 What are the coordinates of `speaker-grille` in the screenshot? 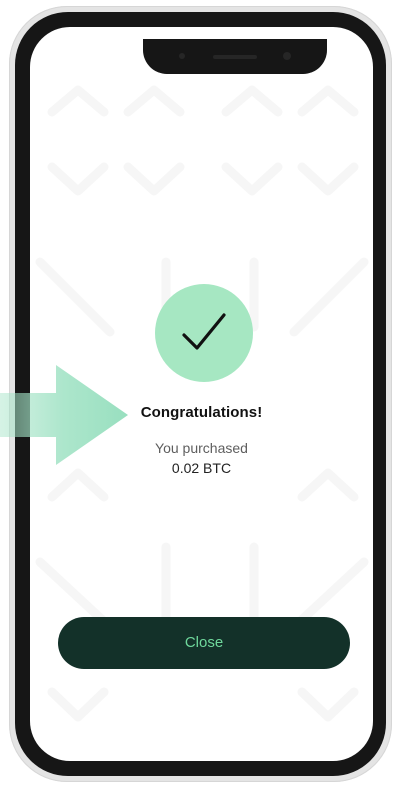 It's located at (235, 57).